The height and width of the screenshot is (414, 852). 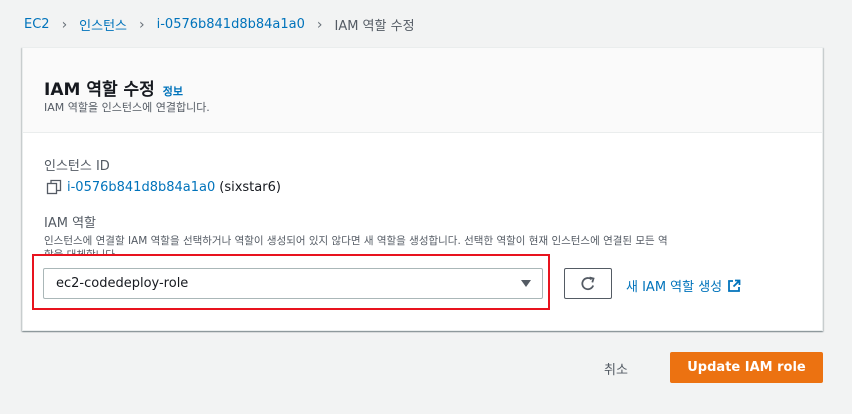 I want to click on breadcrumb-instance-id: i-0576b841d8b84a1a0, so click(x=231, y=24).